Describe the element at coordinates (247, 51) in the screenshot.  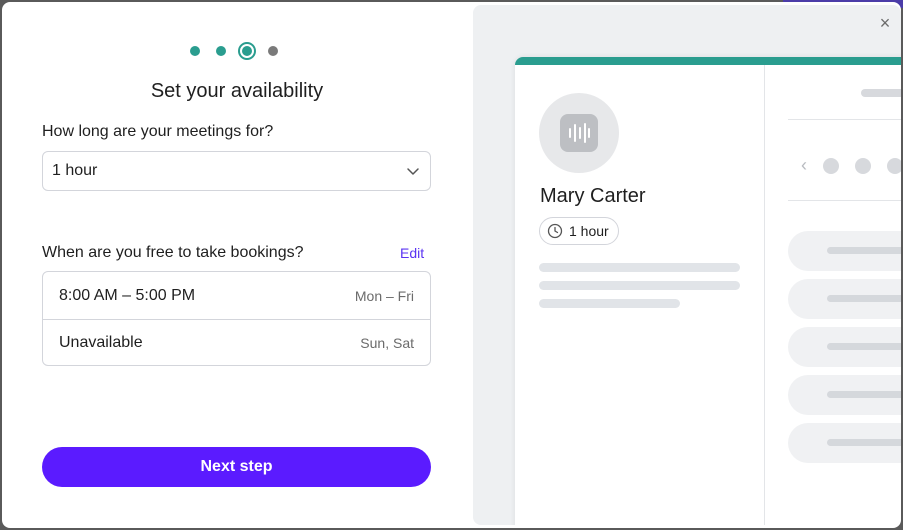
I see `step-dot-3-current` at that location.